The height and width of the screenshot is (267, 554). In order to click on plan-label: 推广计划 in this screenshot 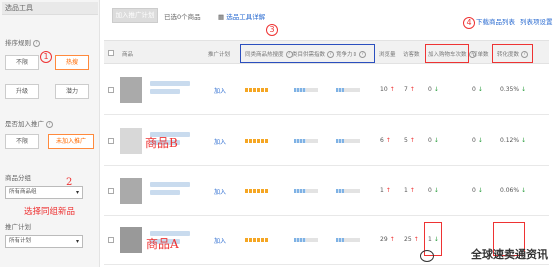, I will do `click(18, 227)`.